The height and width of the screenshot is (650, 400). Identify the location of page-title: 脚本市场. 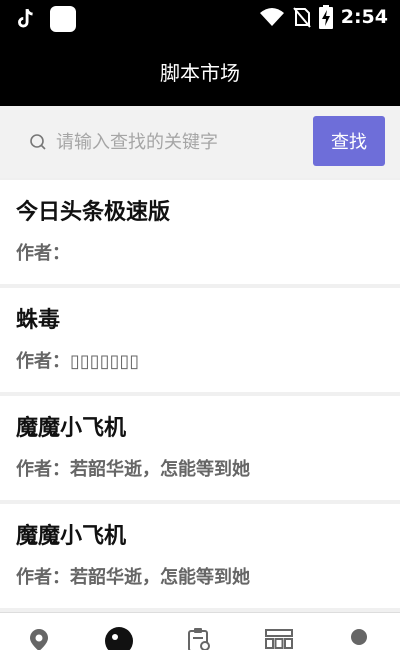
(200, 72).